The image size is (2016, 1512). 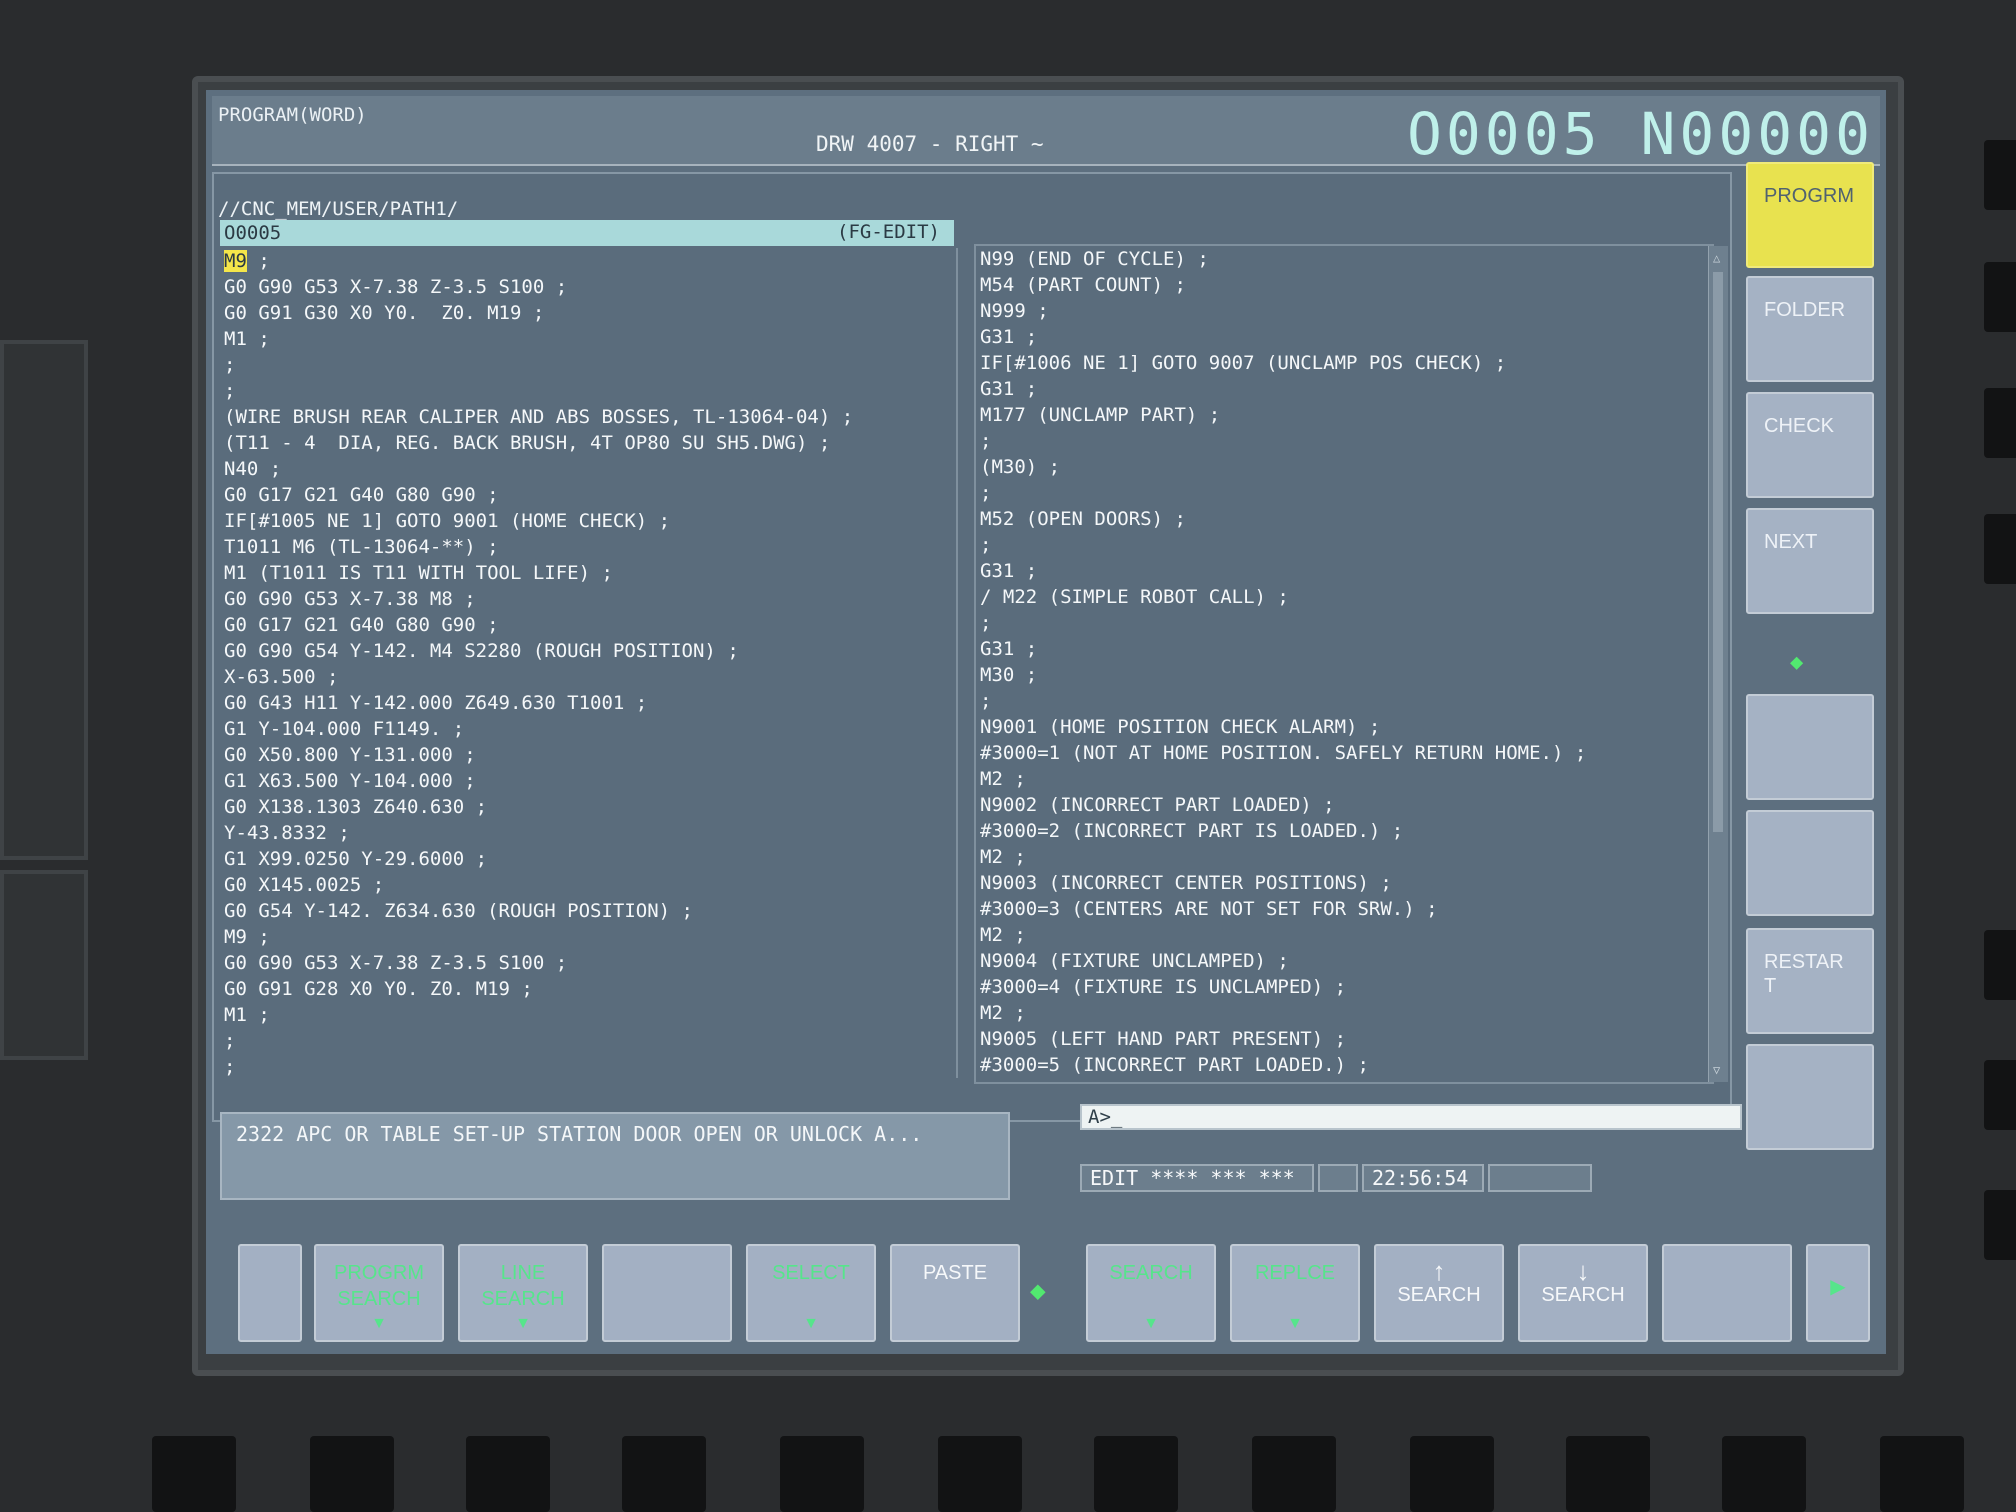 What do you see at coordinates (1344, 597) in the screenshot?
I see `program-line: / M22 (SIMPLE ROBOT CALL) ;` at bounding box center [1344, 597].